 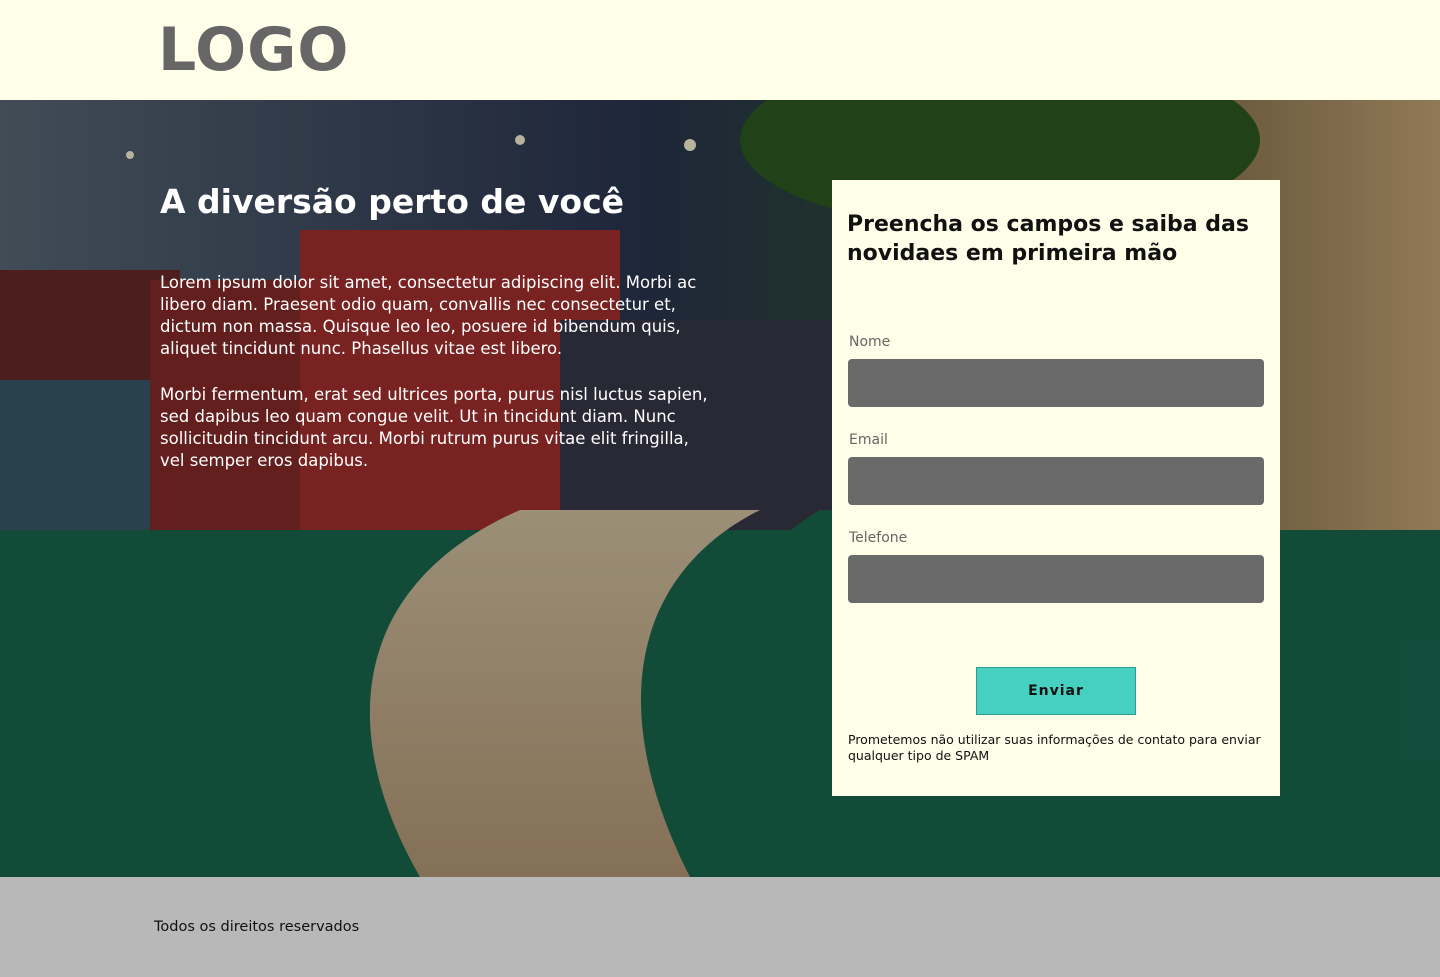 I want to click on email-input, so click(x=1056, y=481).